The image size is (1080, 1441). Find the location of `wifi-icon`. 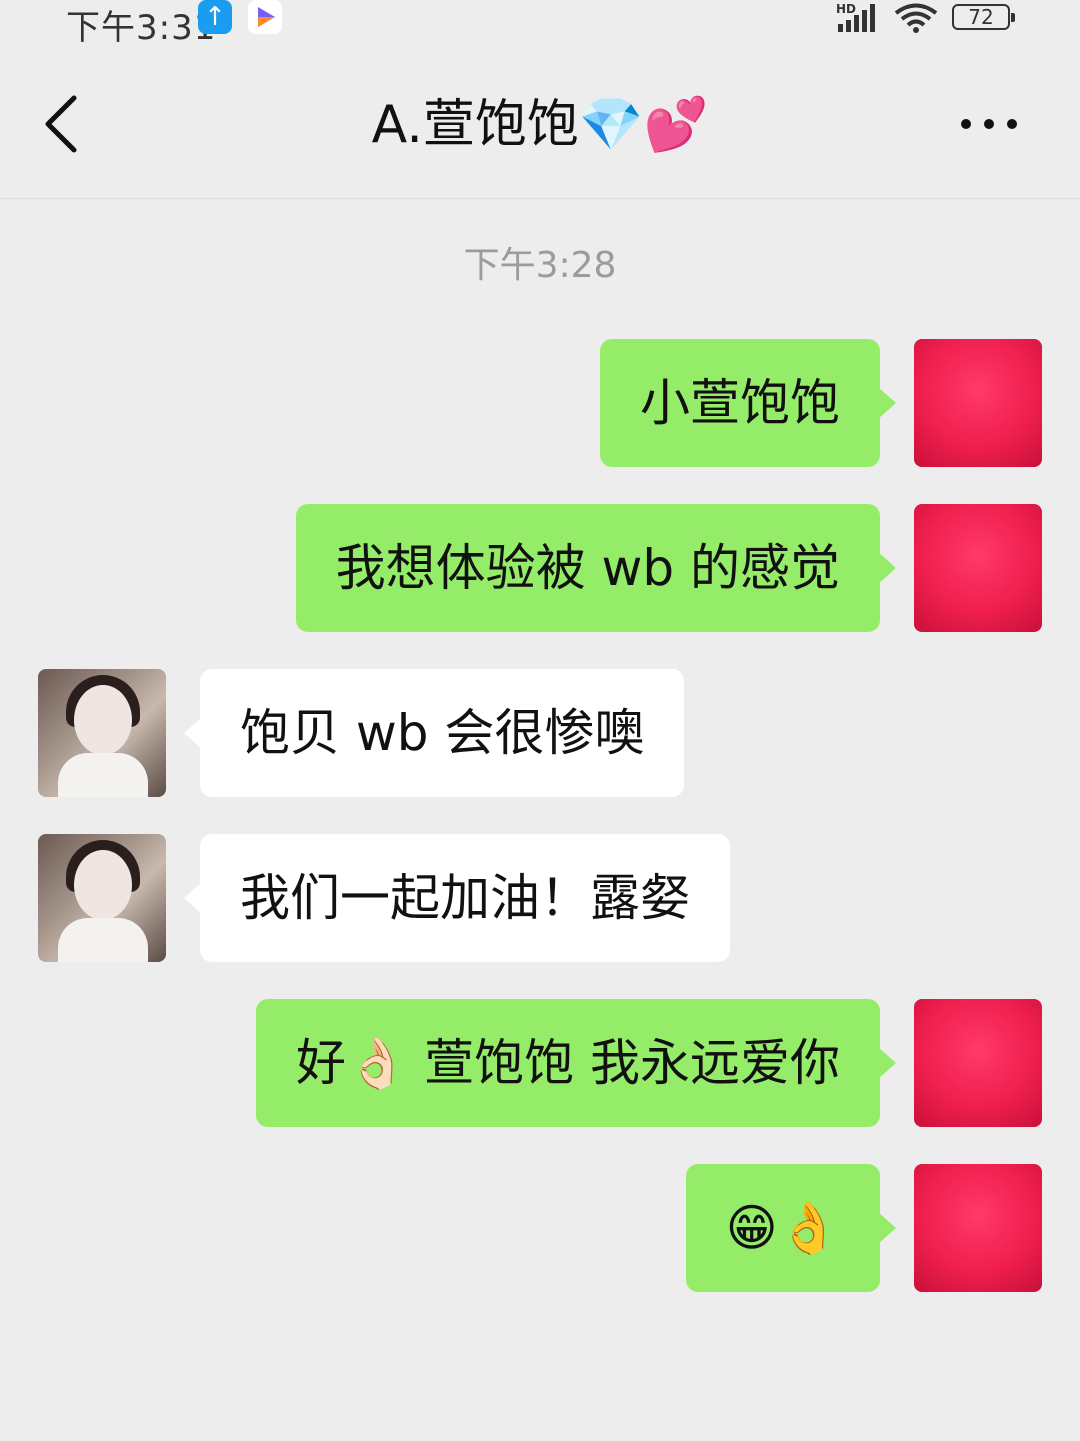

wifi-icon is located at coordinates (916, 18).